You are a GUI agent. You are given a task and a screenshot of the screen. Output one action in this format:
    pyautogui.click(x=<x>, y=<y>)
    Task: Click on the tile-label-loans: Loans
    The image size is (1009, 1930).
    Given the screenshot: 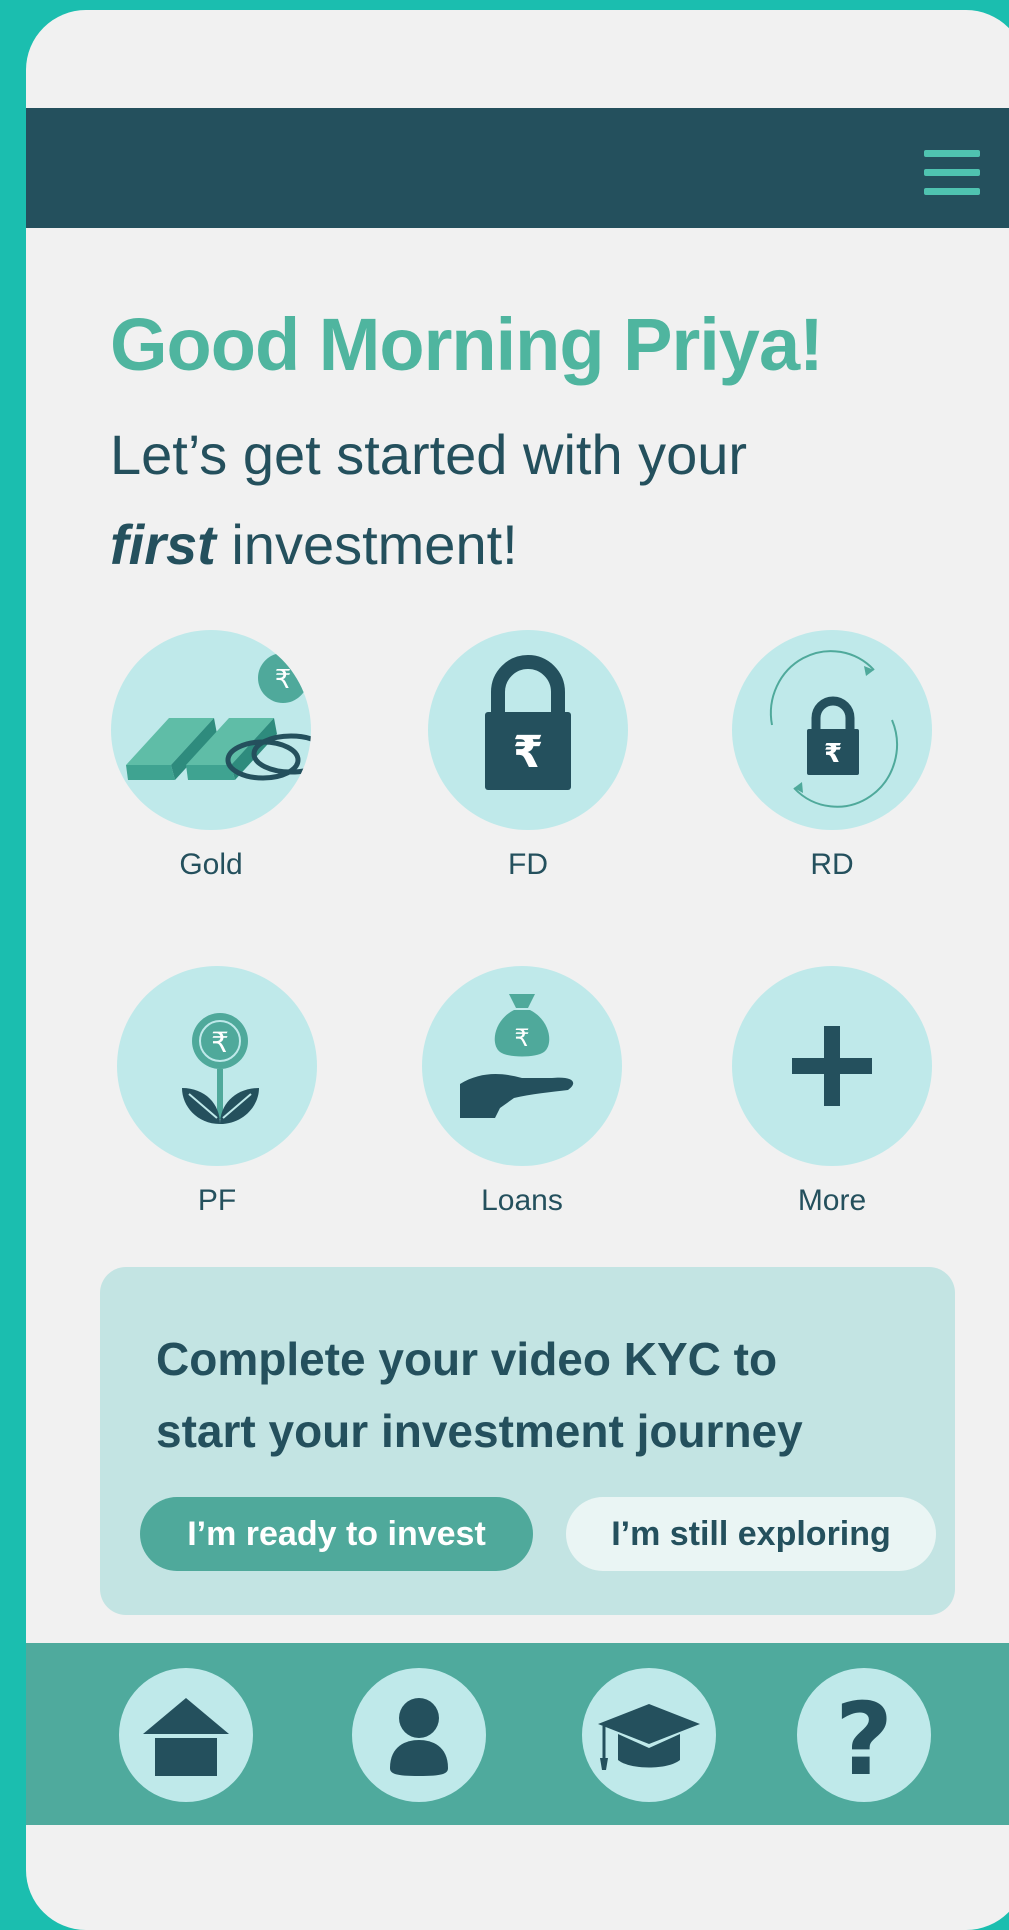 What is the action you would take?
    pyautogui.click(x=522, y=1200)
    